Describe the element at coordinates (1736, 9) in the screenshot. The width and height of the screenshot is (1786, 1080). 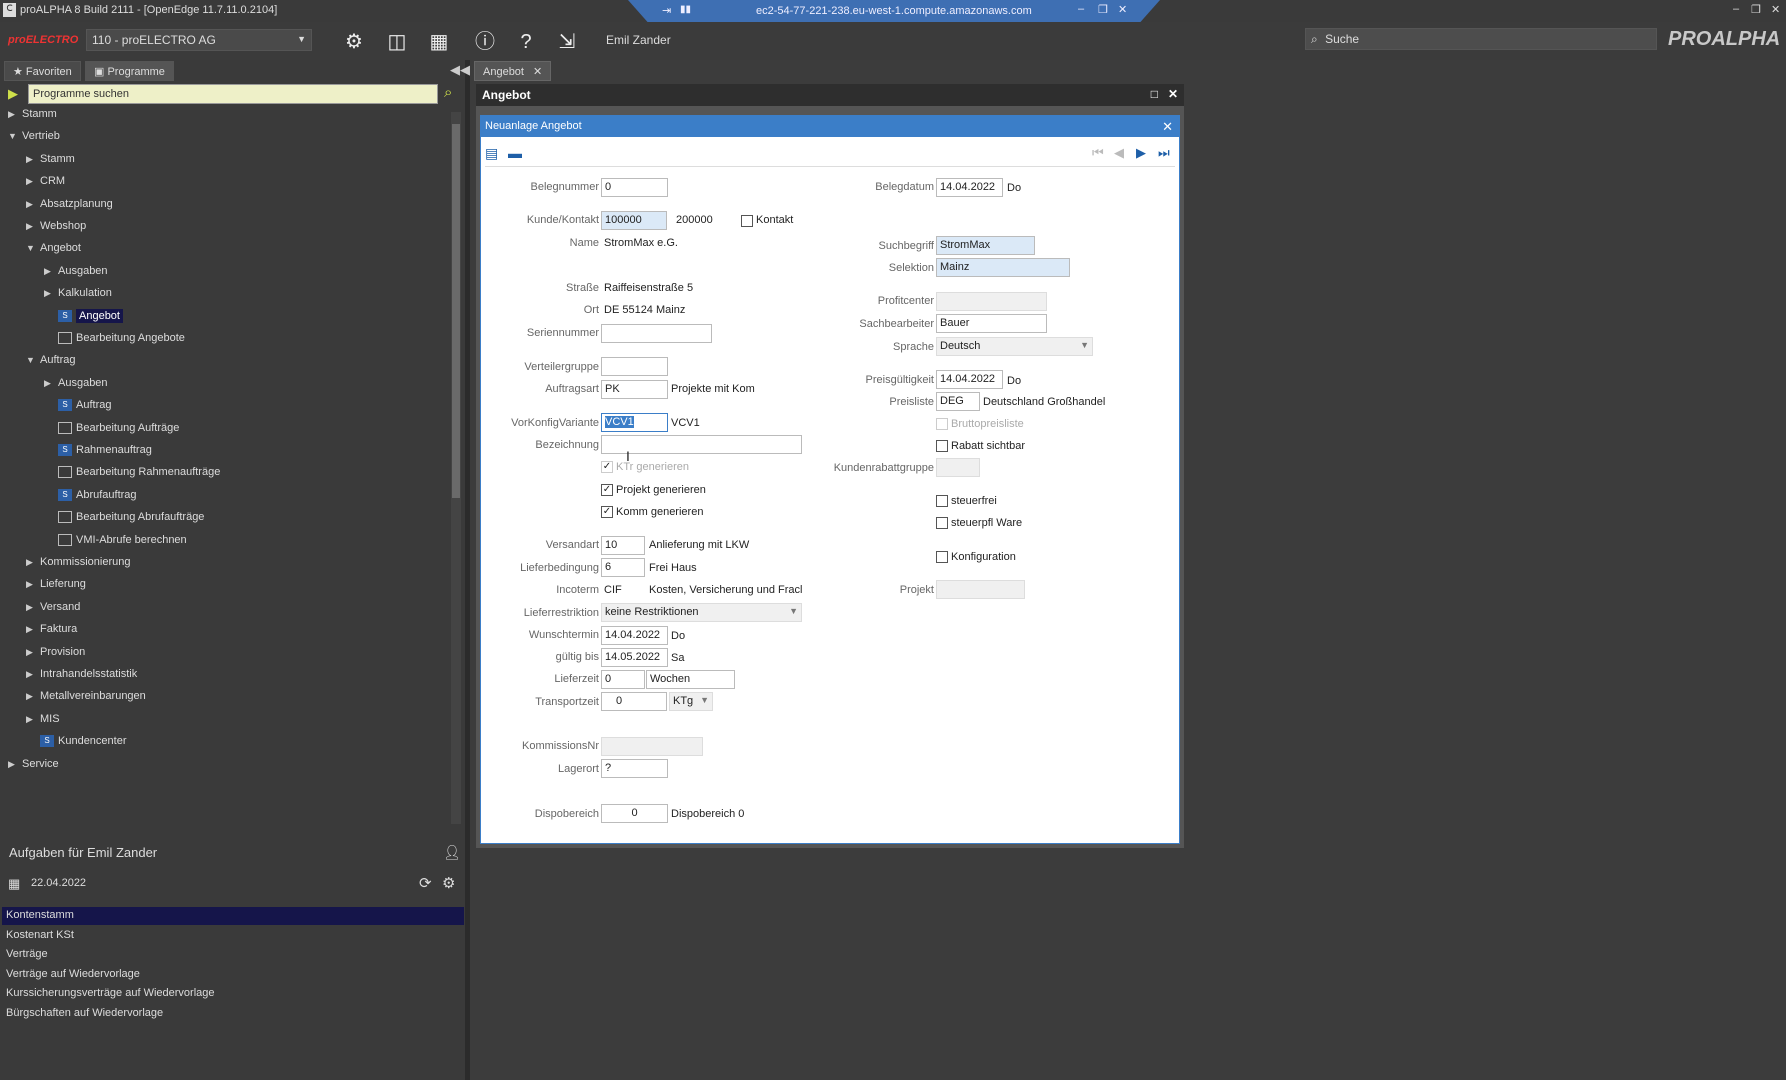
I see `minimize-icon: –` at that location.